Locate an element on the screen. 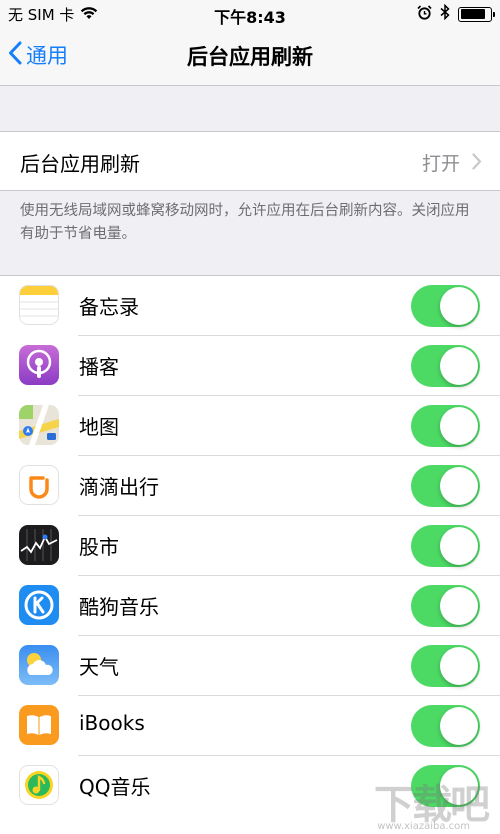 Image resolution: width=500 pixels, height=834 pixels. list-item: 备忘录 is located at coordinates (250, 306).